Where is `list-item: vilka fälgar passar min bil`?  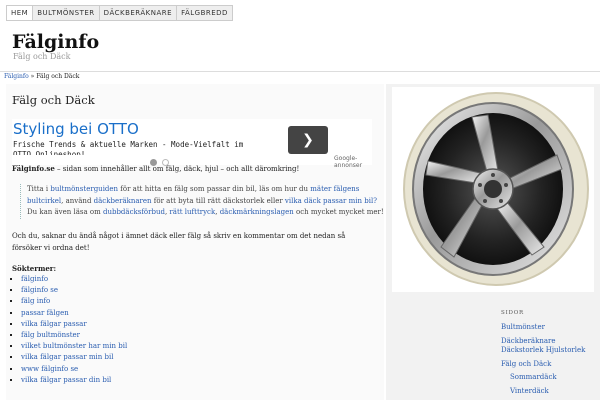 list-item: vilka fälgar passar min bil is located at coordinates (74, 357).